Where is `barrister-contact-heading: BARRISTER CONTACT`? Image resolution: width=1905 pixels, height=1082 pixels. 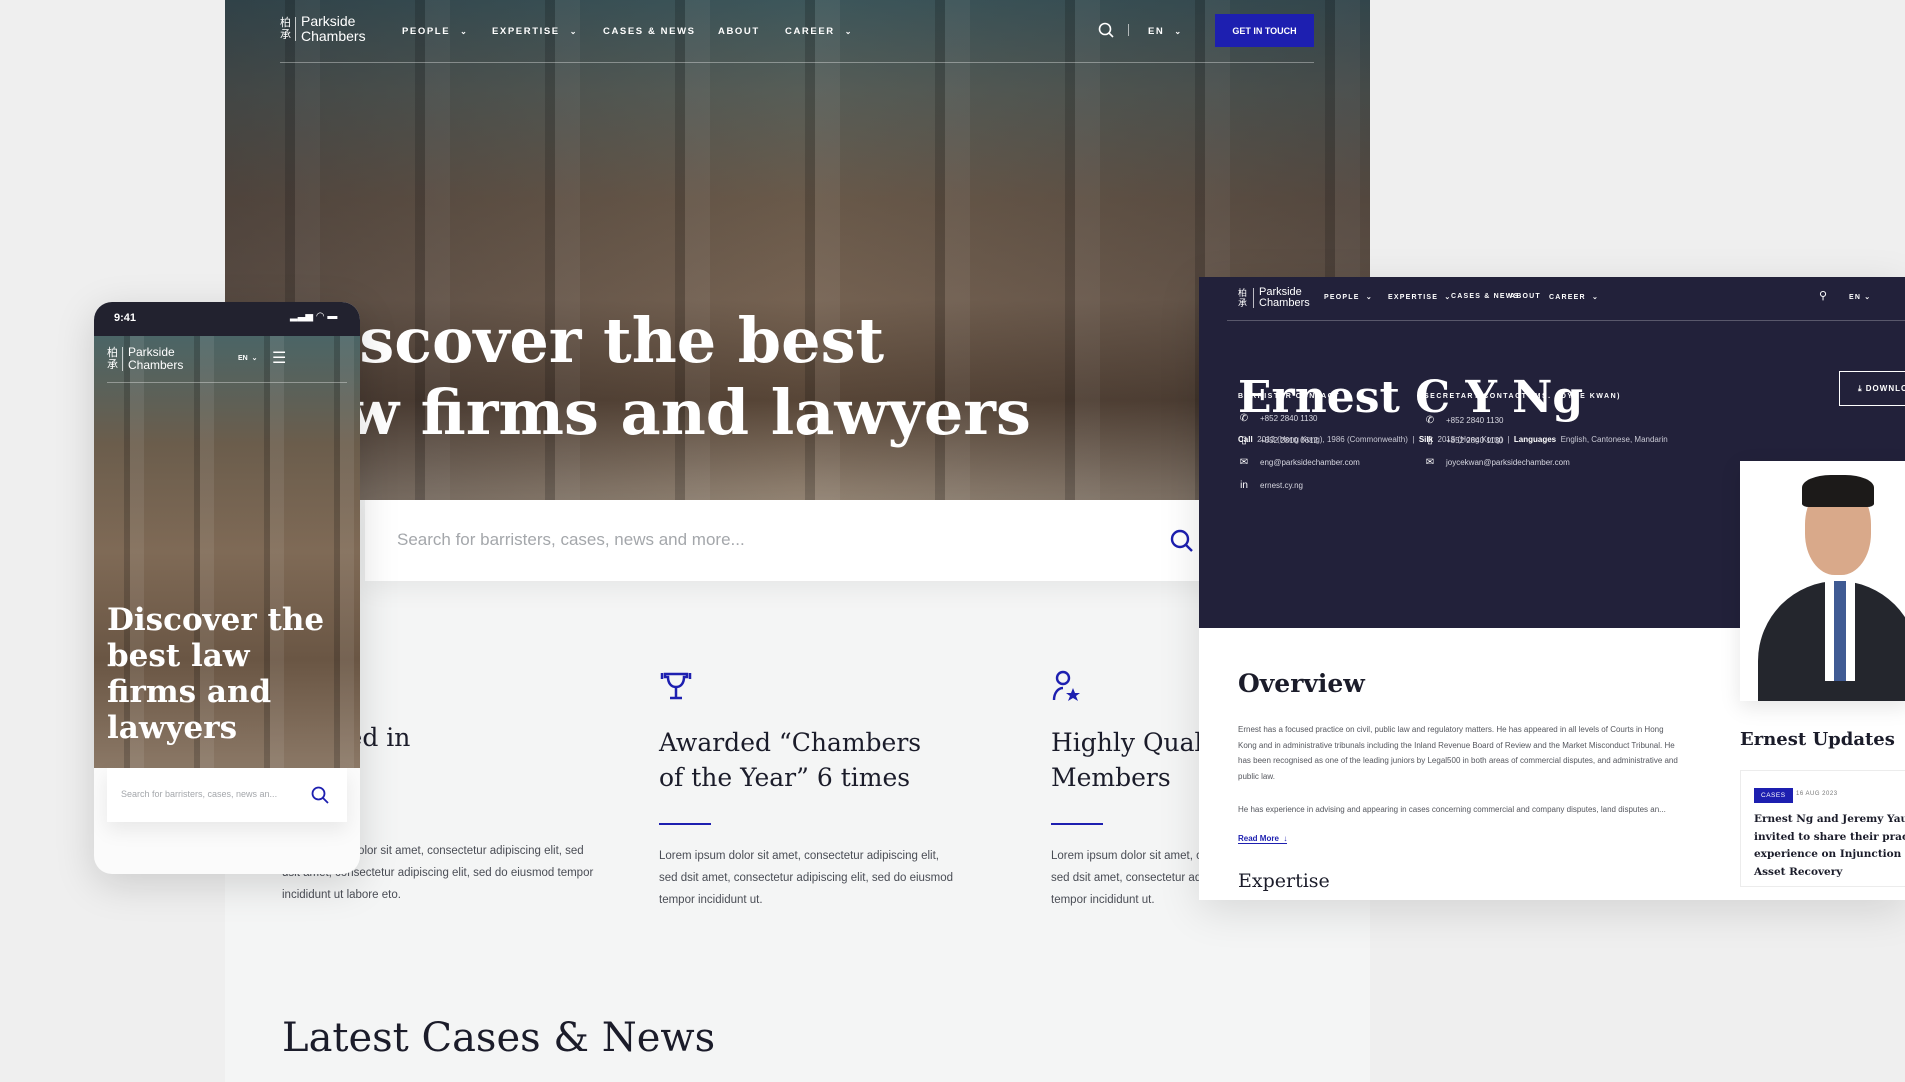
barrister-contact-heading: BARRISTER CONTACT is located at coordinates (1289, 396).